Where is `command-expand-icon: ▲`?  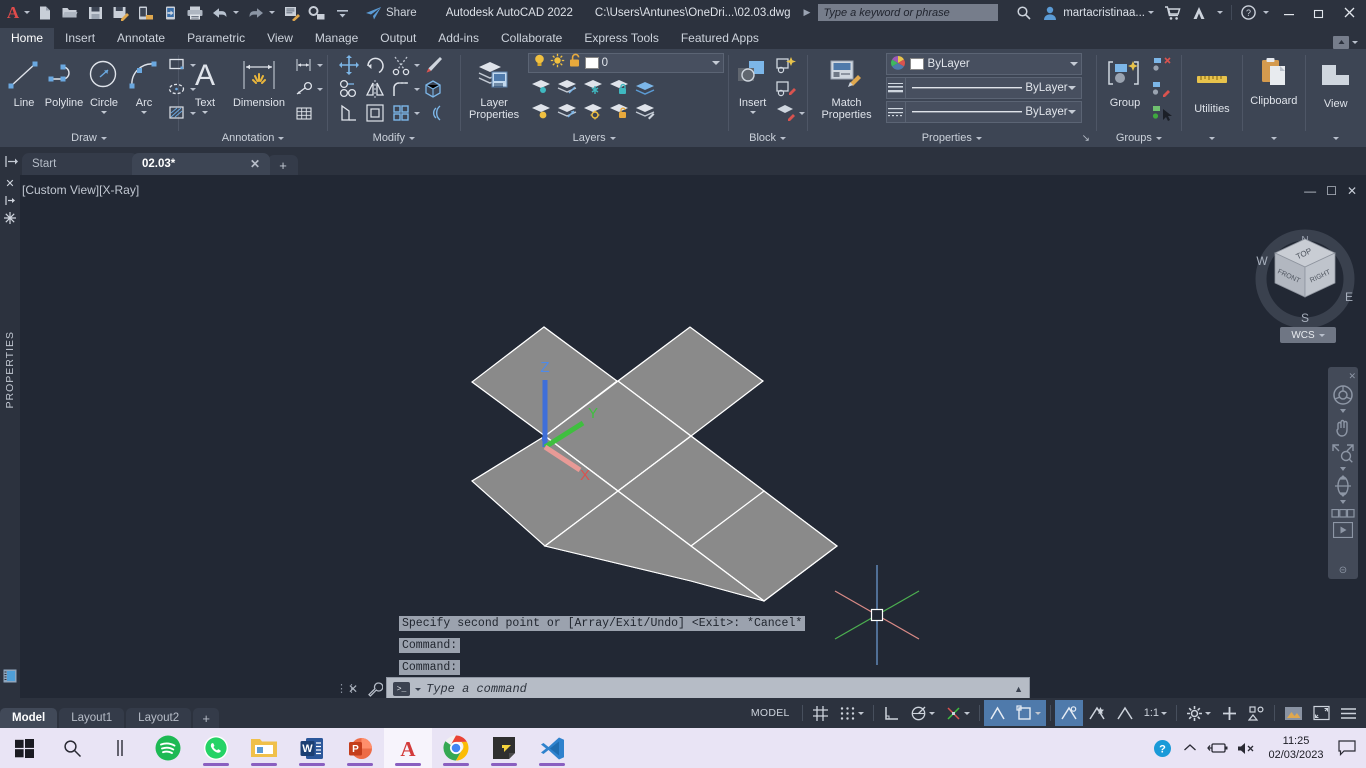
command-expand-icon: ▲ is located at coordinates (1018, 689).